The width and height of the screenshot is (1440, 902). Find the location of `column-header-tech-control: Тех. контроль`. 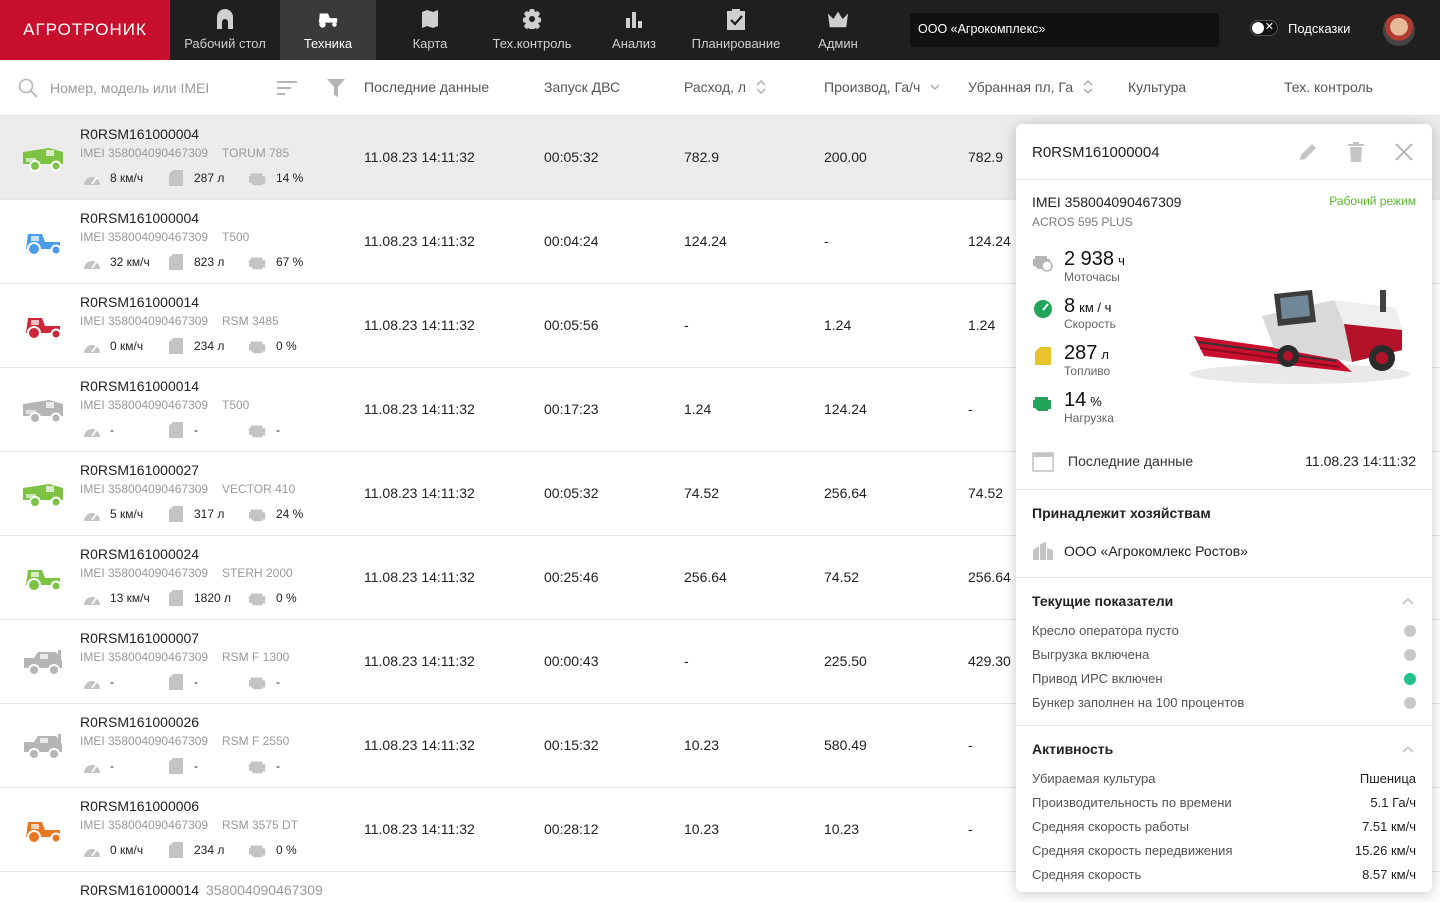

column-header-tech-control: Тех. контроль is located at coordinates (1328, 87).